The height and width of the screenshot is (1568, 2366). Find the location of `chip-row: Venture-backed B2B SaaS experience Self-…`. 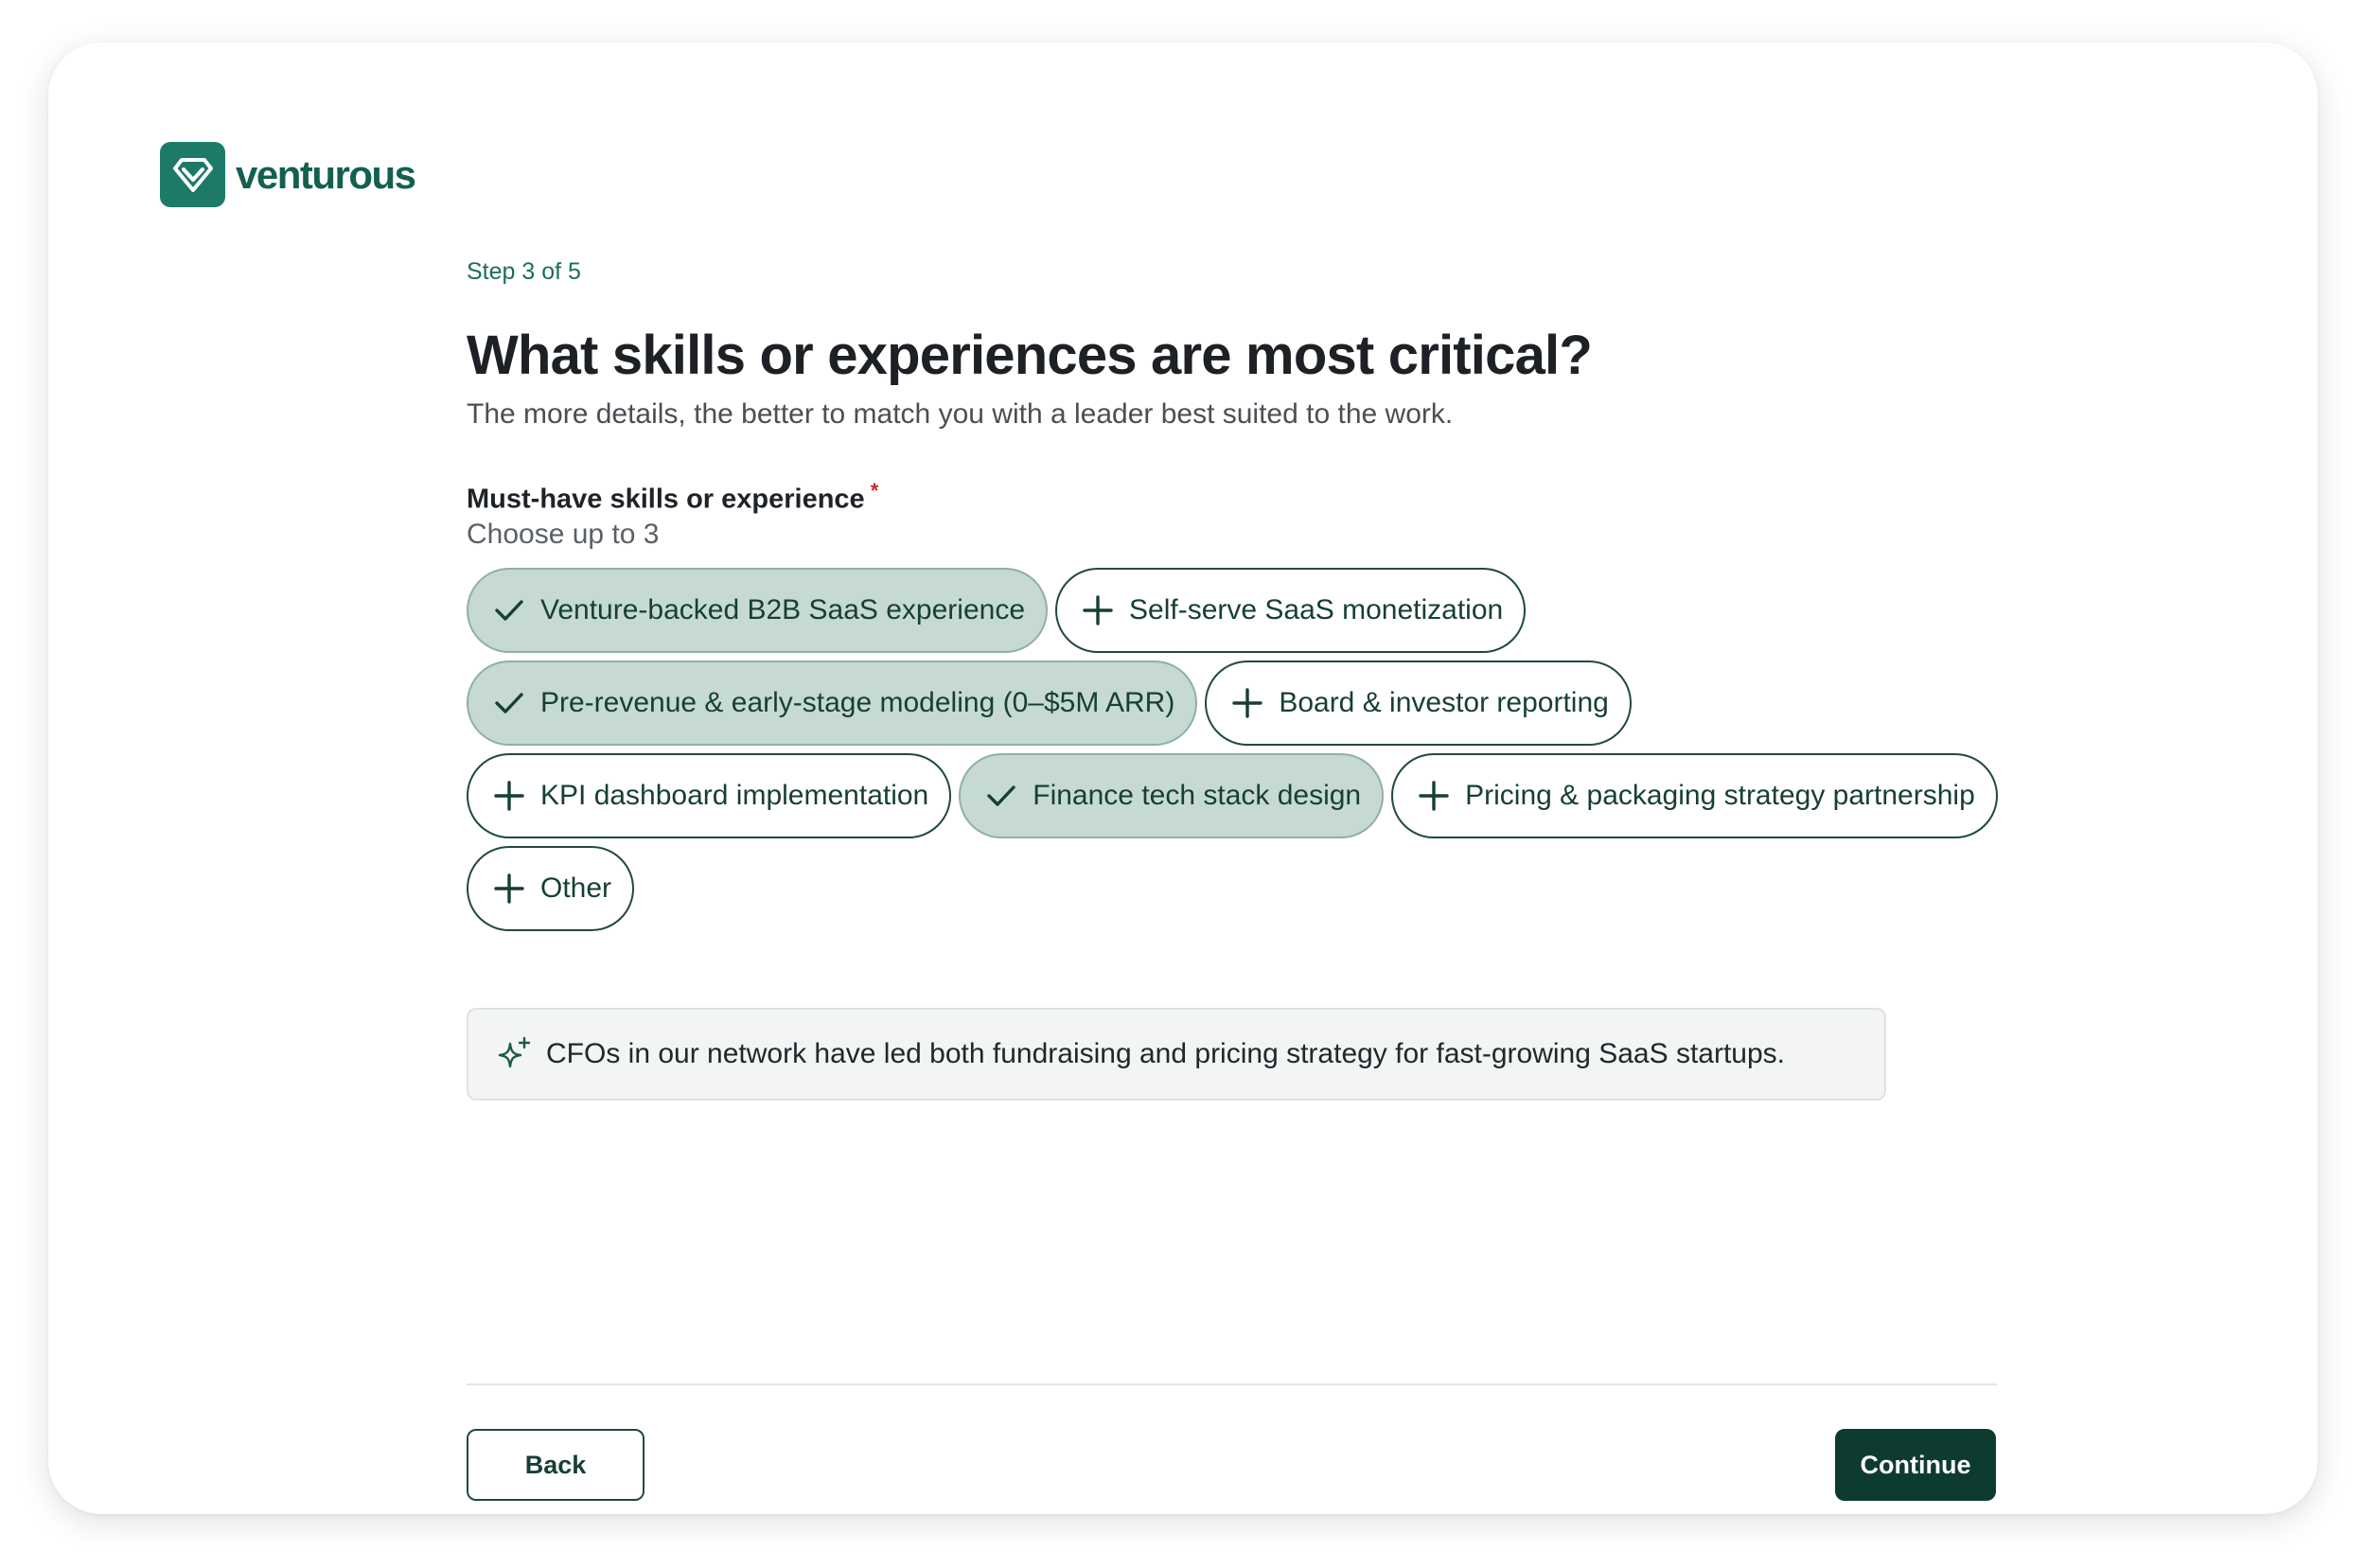

chip-row: Venture-backed B2B SaaS experience Self-… is located at coordinates (1233, 610).